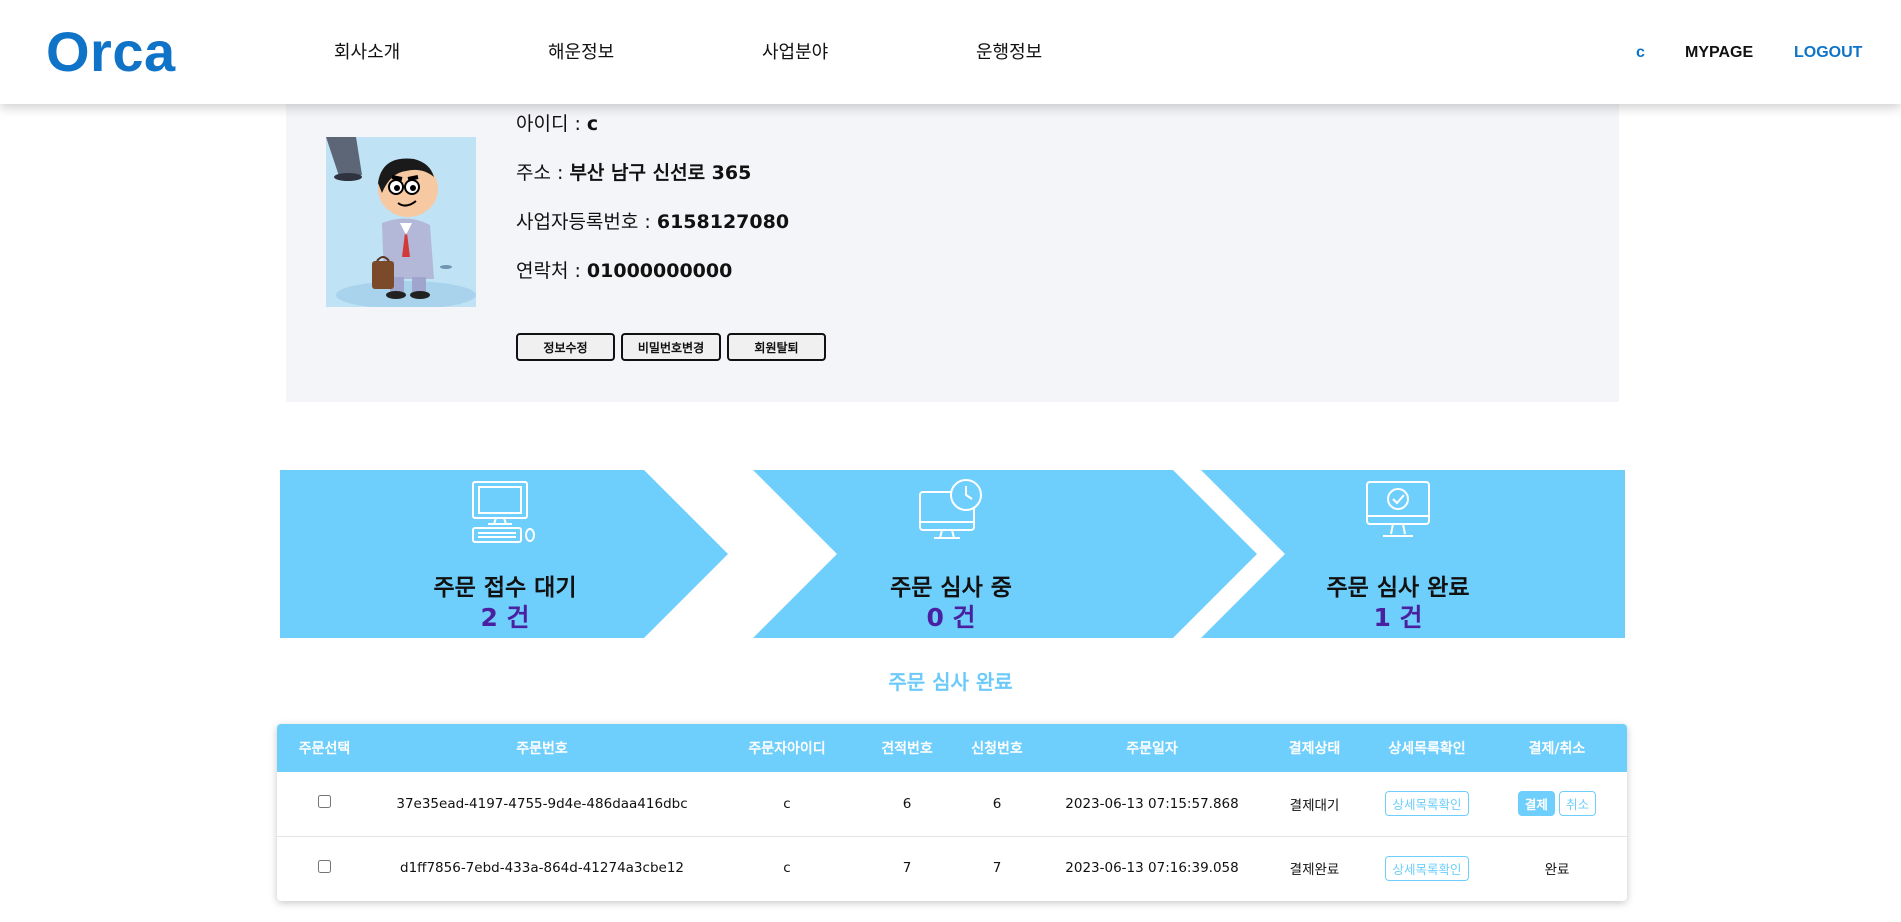 This screenshot has width=1901, height=922. What do you see at coordinates (950, 509) in the screenshot?
I see `monitor-clock-icon` at bounding box center [950, 509].